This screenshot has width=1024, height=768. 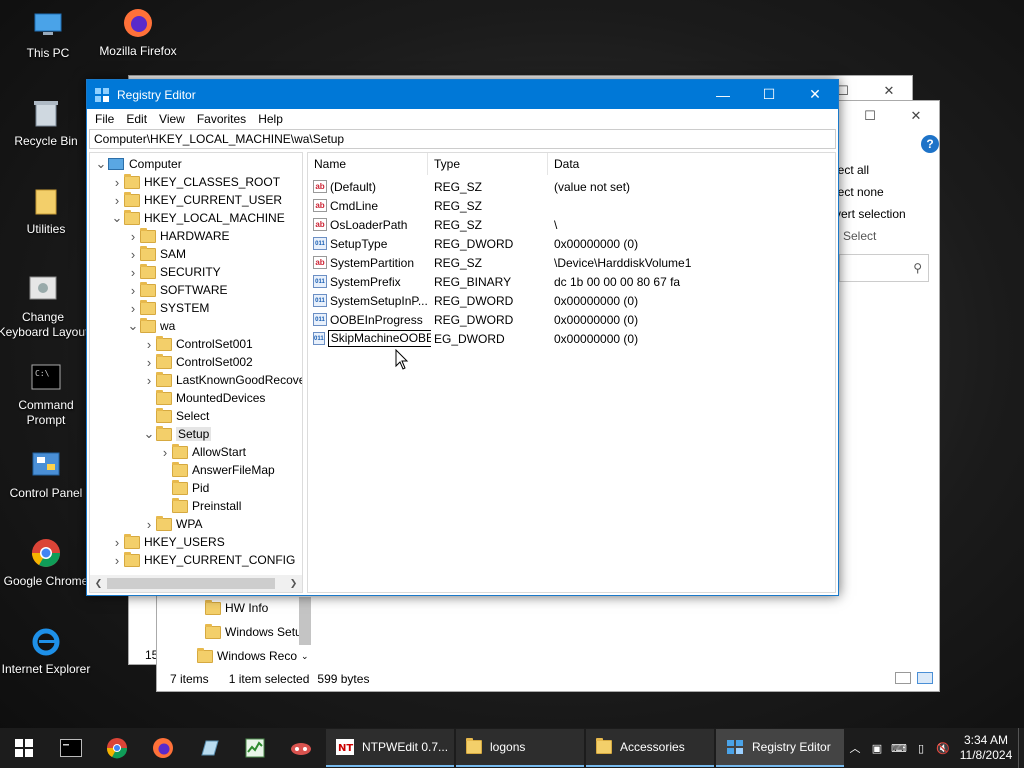 I want to click on desktop-icon-utilities: Utilities, so click(x=47, y=210).